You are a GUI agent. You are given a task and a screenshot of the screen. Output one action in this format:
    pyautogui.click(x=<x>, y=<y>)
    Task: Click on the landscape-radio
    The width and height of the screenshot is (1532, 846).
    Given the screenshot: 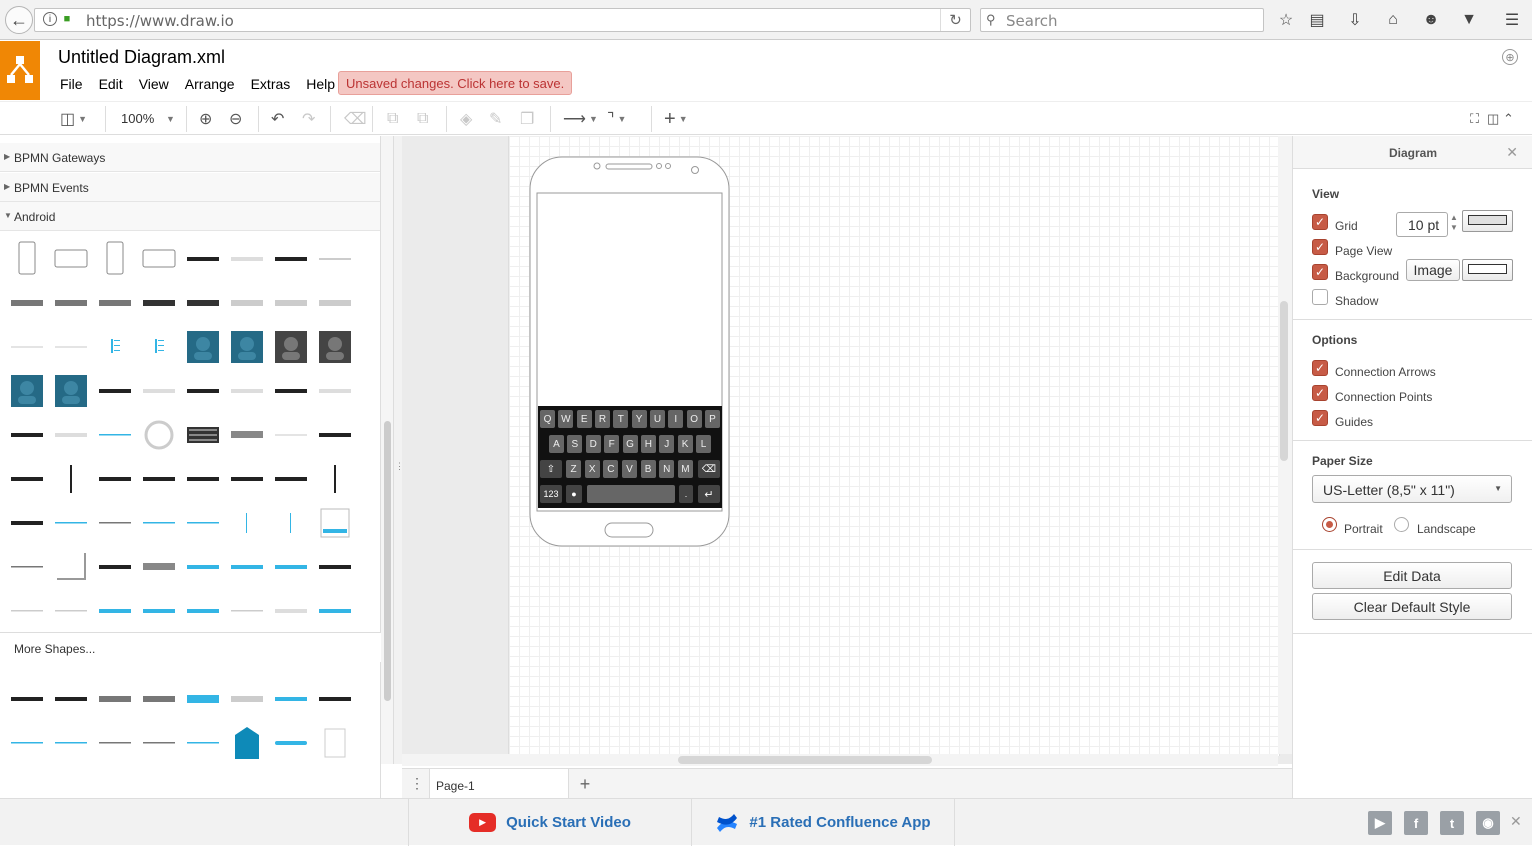 What is the action you would take?
    pyautogui.click(x=1401, y=524)
    